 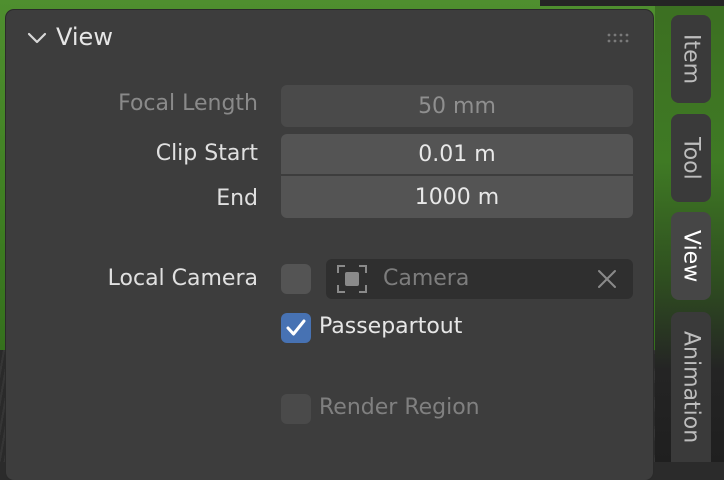 I want to click on render-region-label: Render Region, so click(x=399, y=407).